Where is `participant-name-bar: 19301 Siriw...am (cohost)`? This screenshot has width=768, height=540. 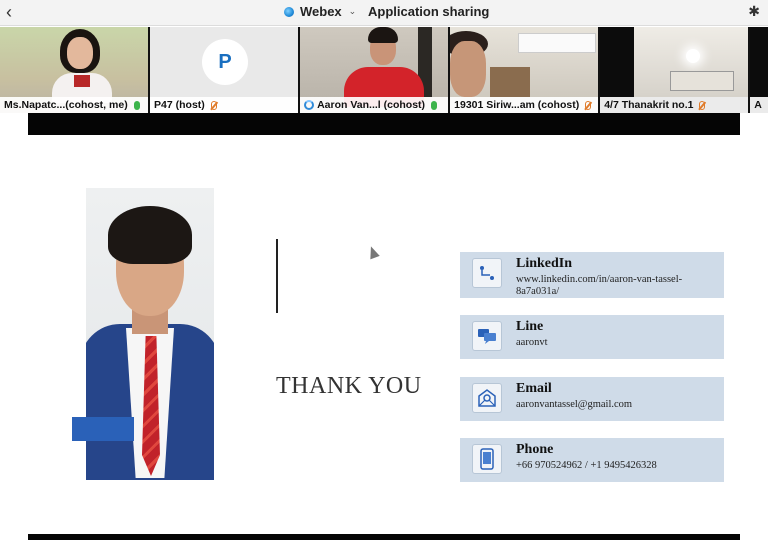
participant-name-bar: 19301 Siriw...am (cohost) is located at coordinates (524, 105).